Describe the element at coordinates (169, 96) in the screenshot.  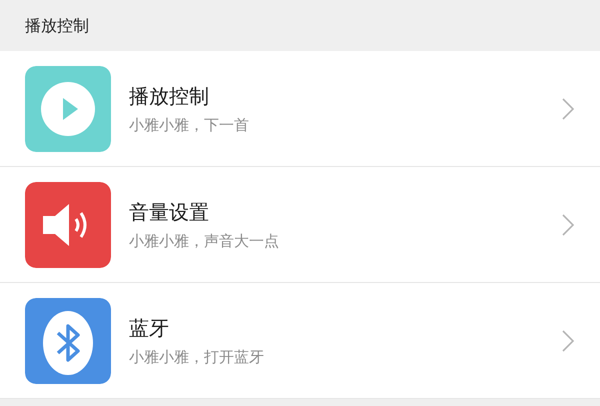
I see `item-title: 播放控制` at that location.